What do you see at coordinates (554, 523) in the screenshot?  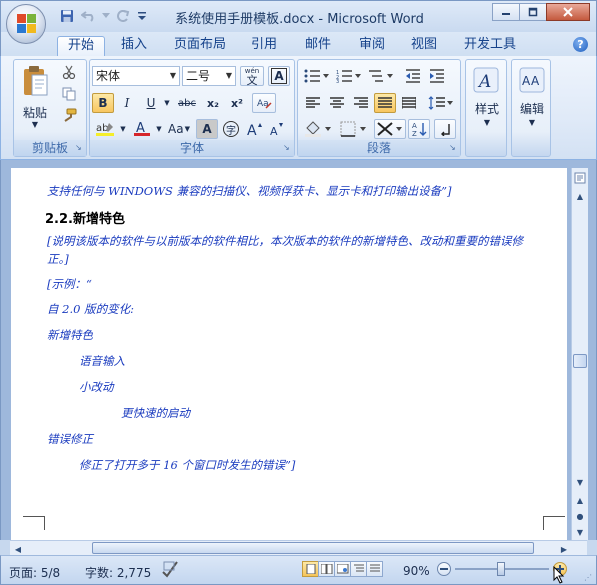 I see `margin-marker` at bounding box center [554, 523].